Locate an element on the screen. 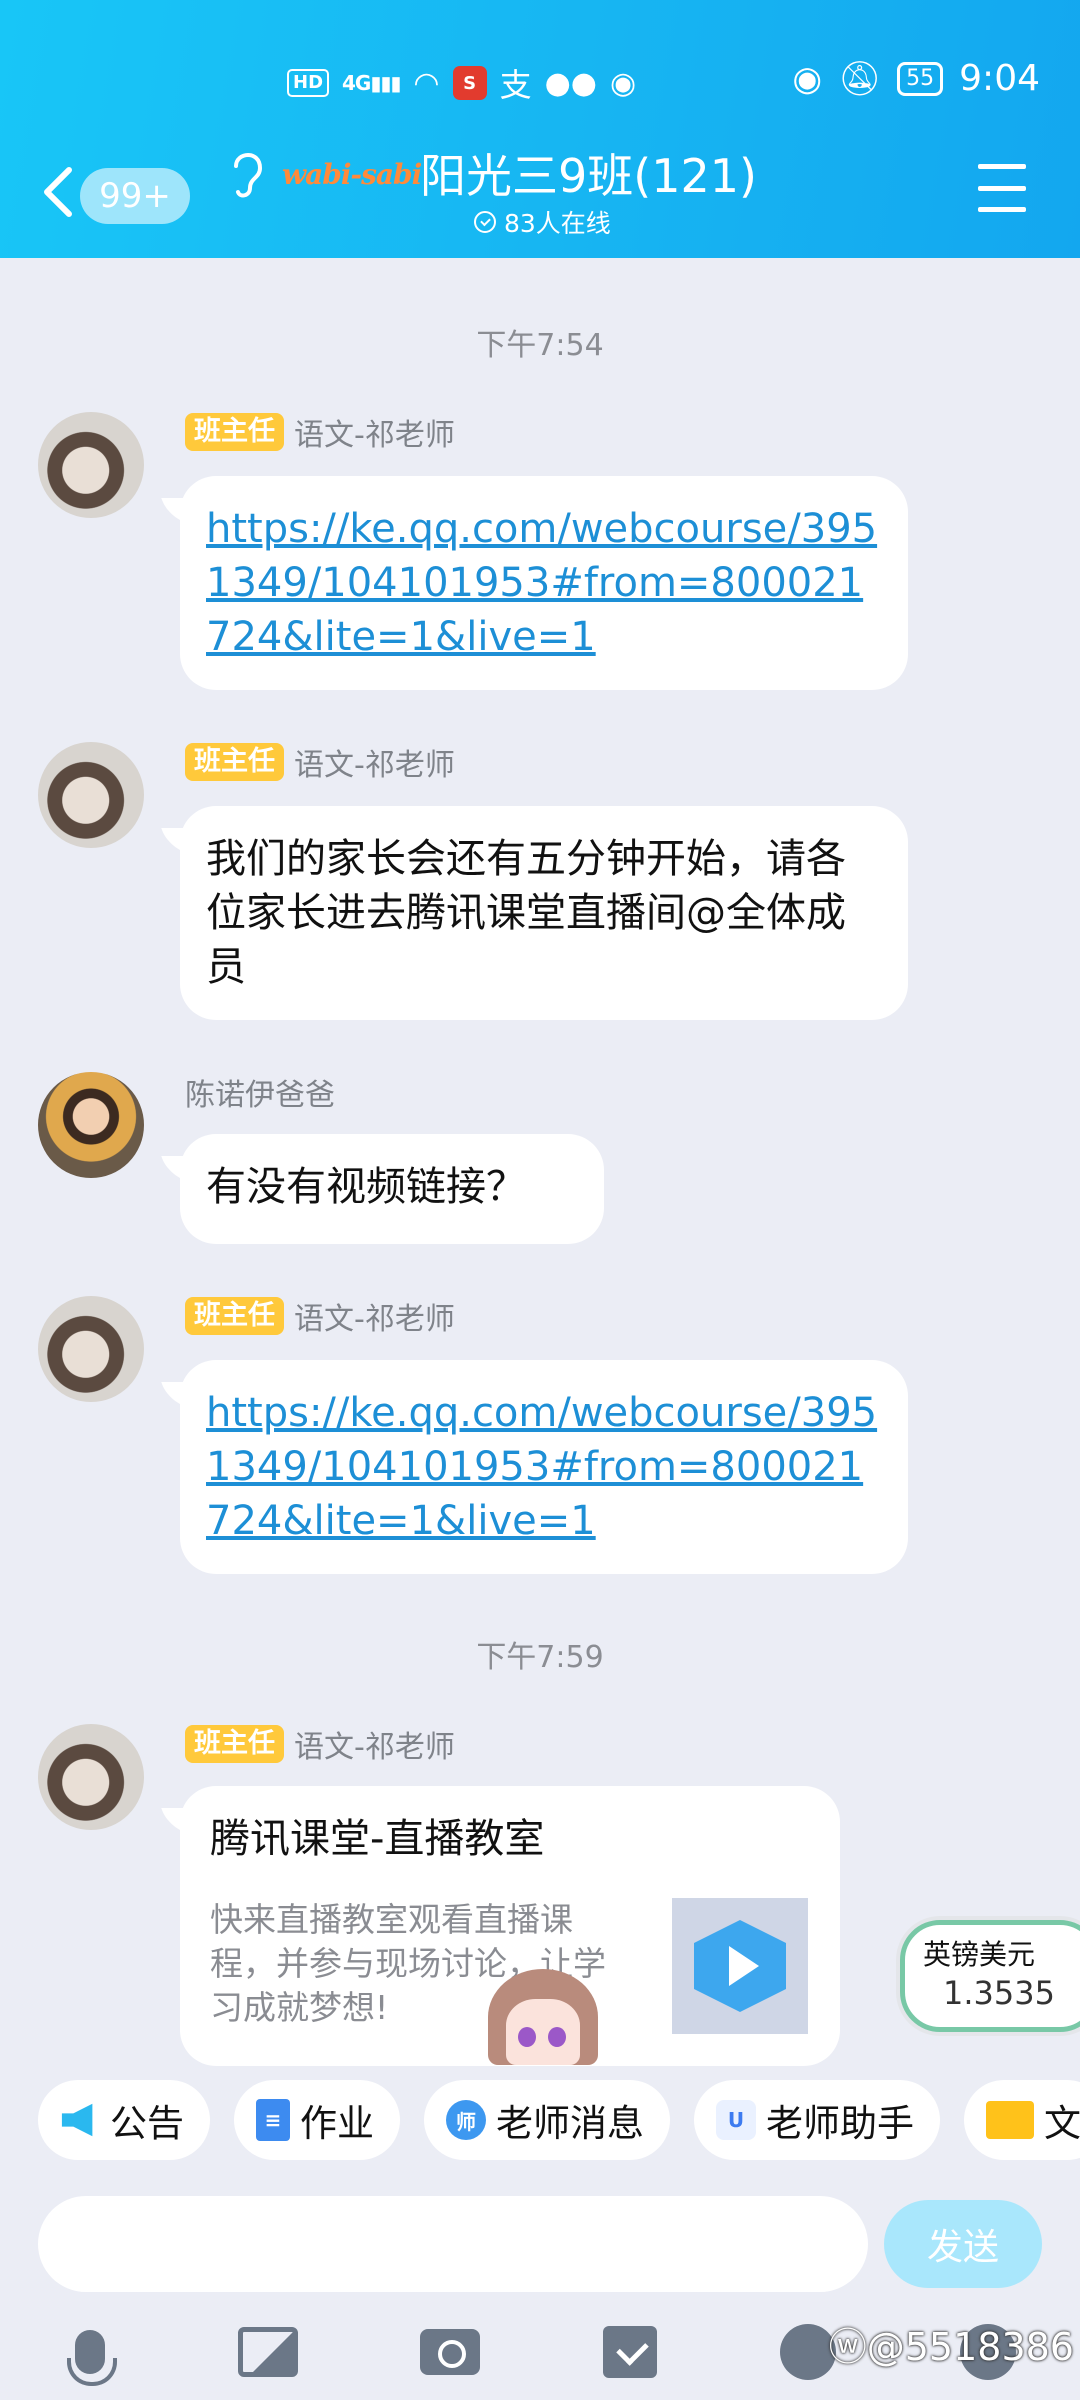 Image resolution: width=1080 pixels, height=2400 pixels. group-logo: wabi-sabi is located at coordinates (352, 174).